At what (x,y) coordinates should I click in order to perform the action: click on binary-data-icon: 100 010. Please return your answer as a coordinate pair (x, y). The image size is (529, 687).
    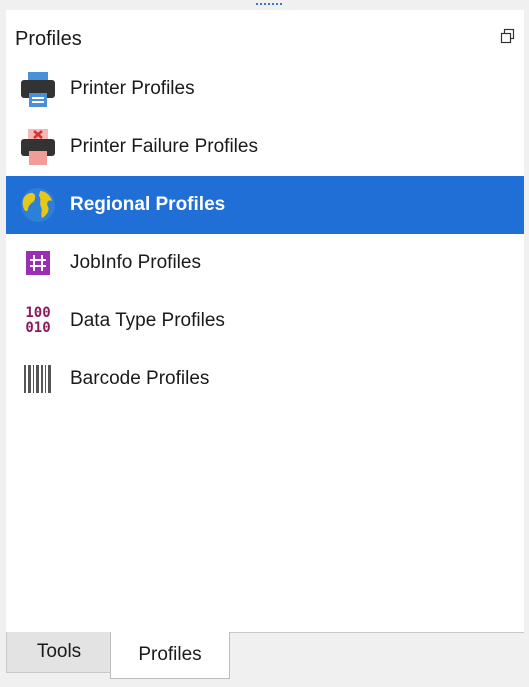
    Looking at the image, I should click on (38, 321).